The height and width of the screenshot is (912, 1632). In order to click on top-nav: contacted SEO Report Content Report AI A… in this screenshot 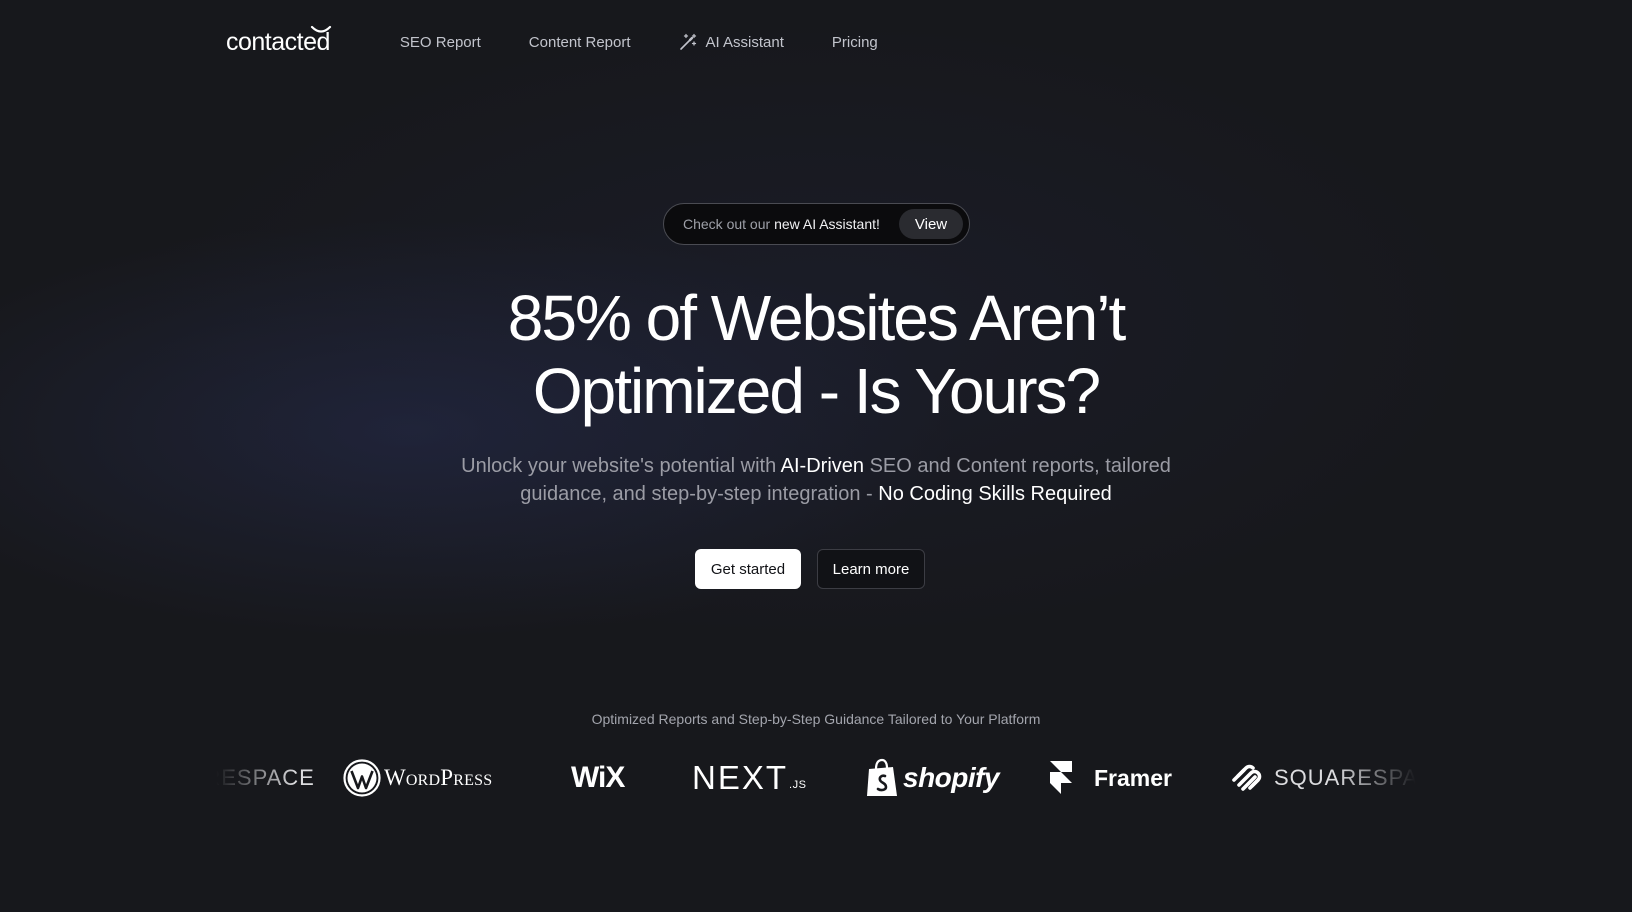, I will do `click(576, 42)`.